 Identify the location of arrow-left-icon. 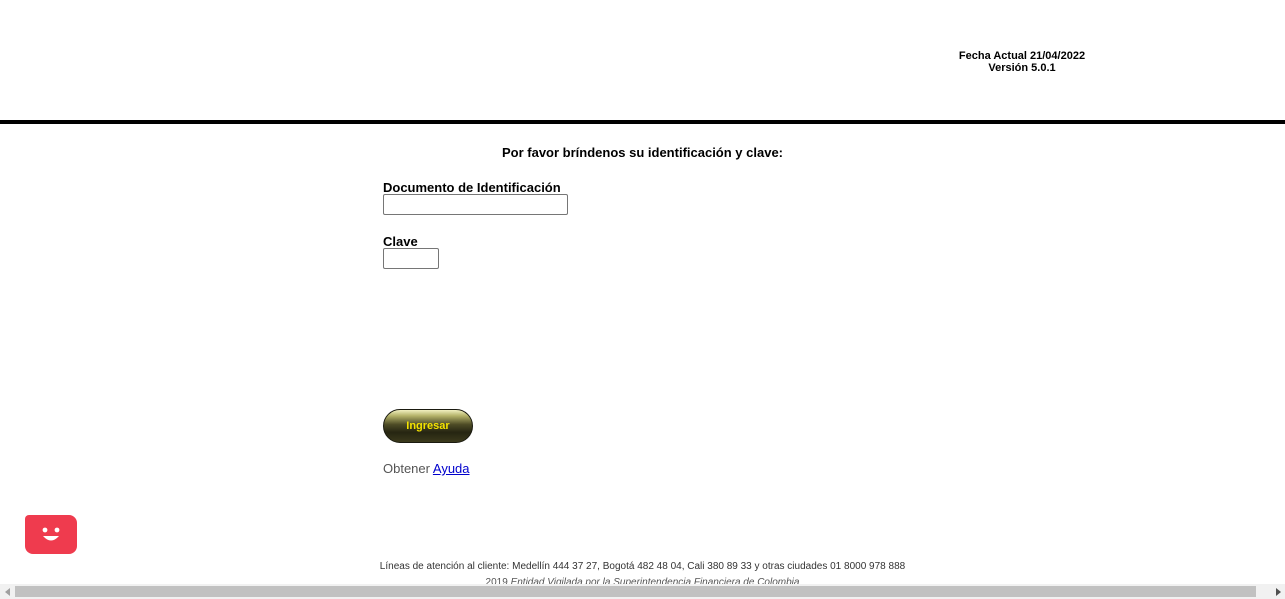
(7, 591).